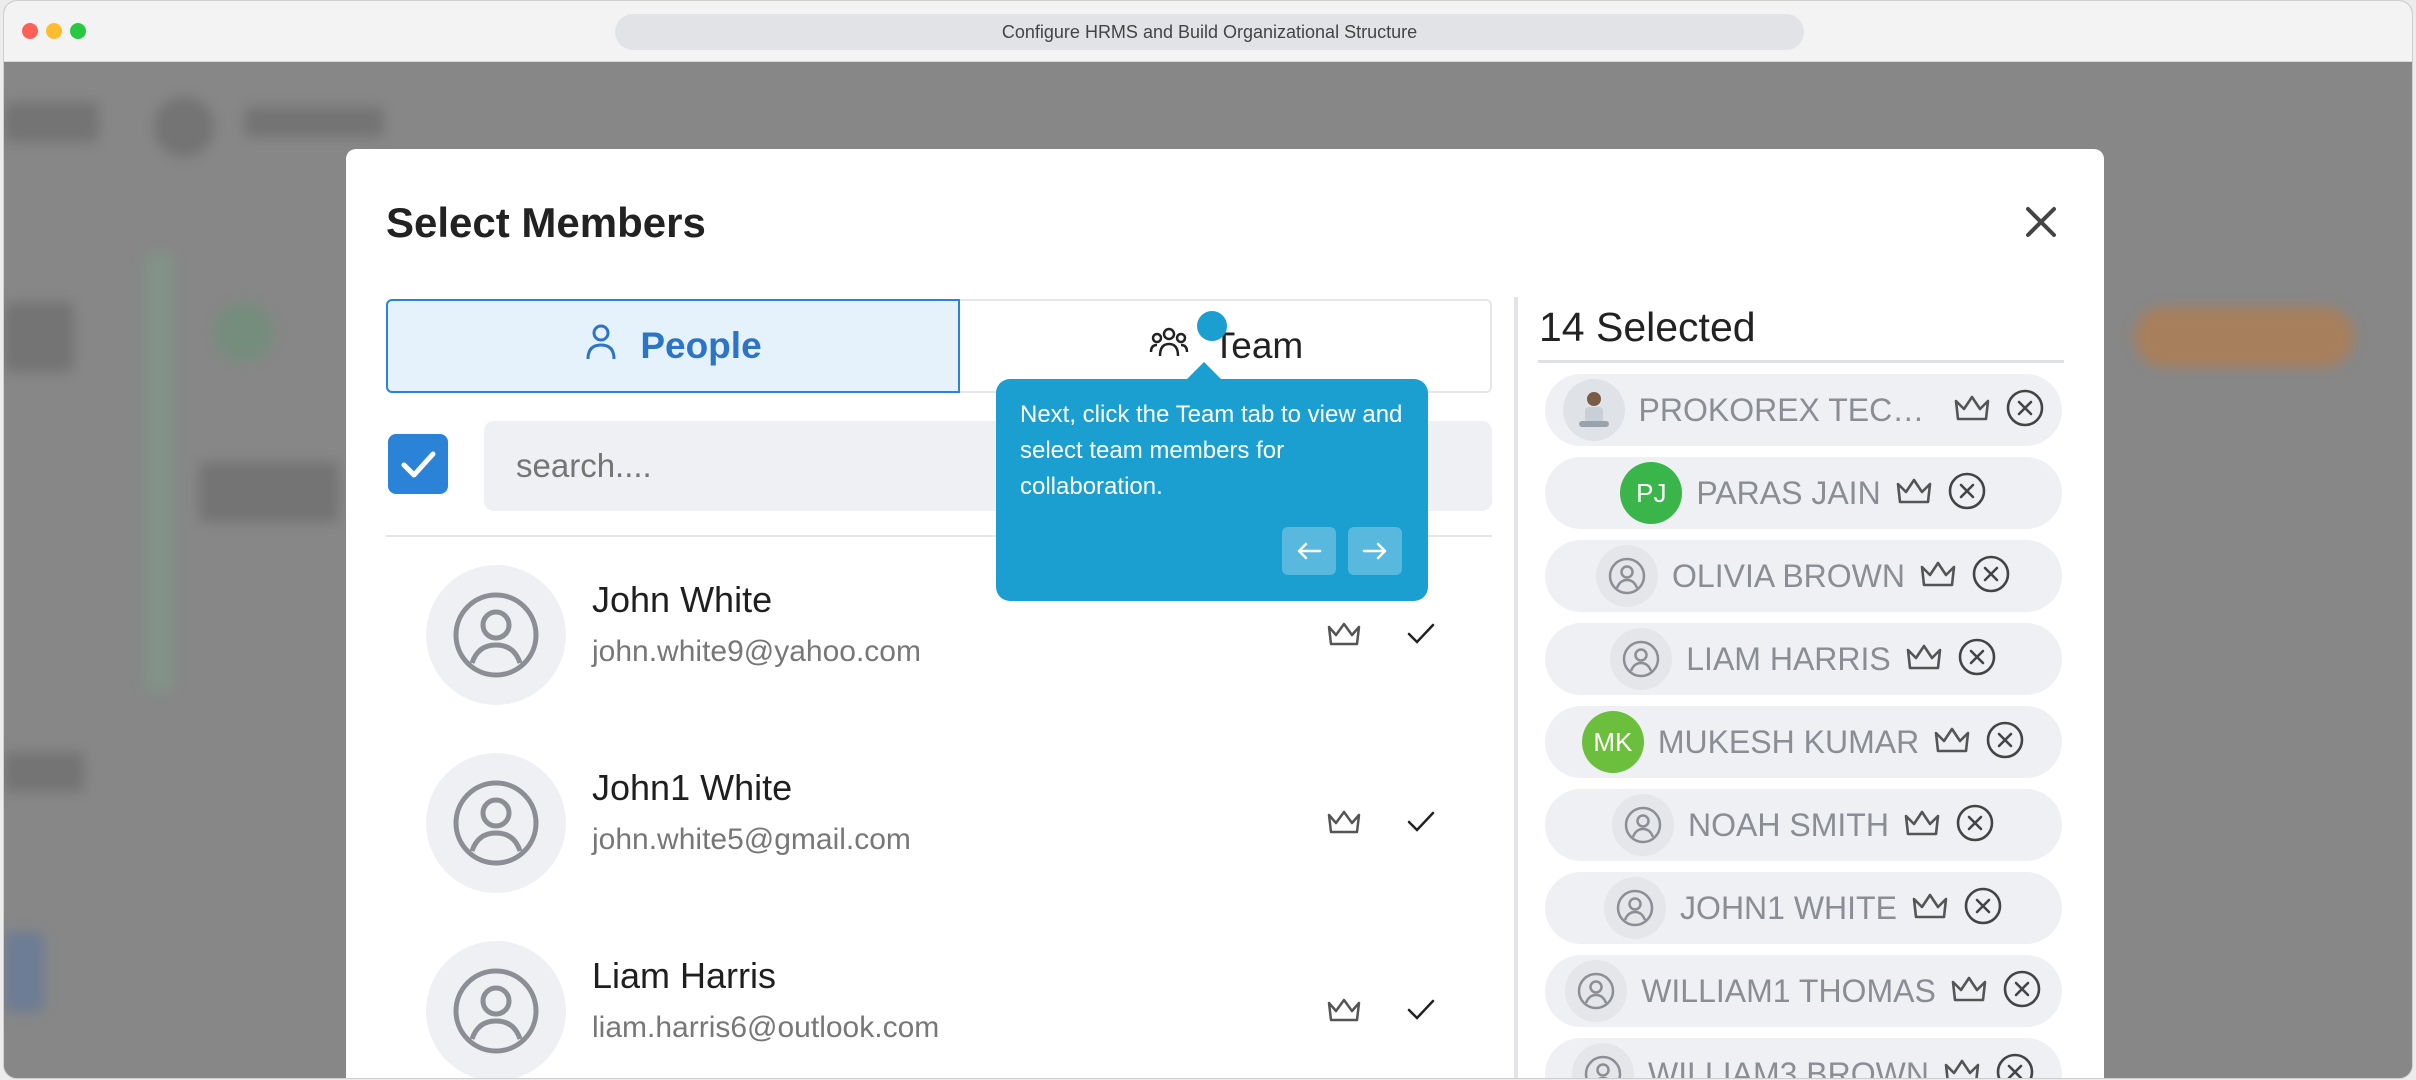 Image resolution: width=2416 pixels, height=1080 pixels. I want to click on member-row: Liam Harris liam.harris6@outlook.com, so click(939, 995).